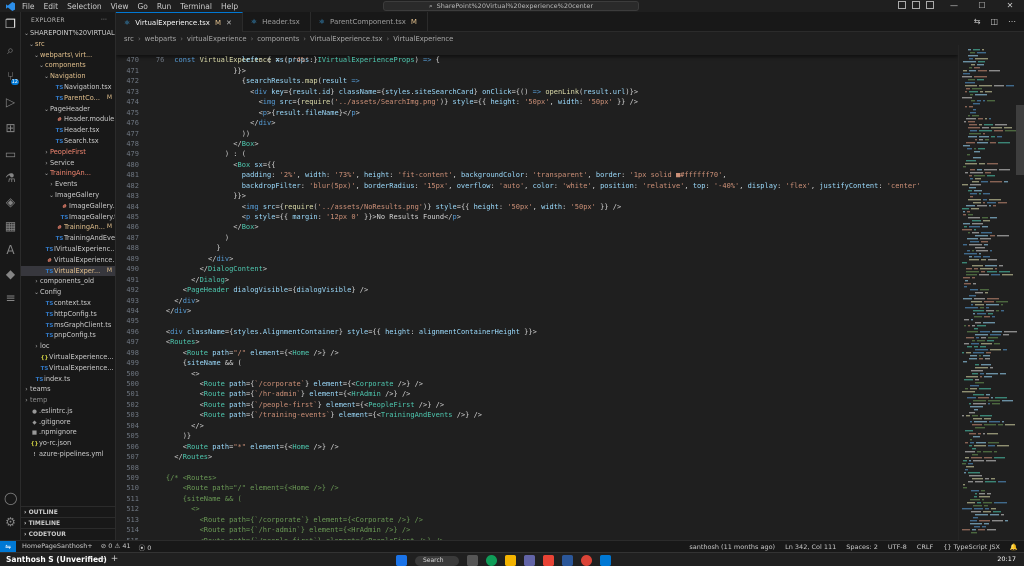 The width and height of the screenshot is (1024, 566). Describe the element at coordinates (68, 184) in the screenshot. I see `tree-item: › Events` at that location.